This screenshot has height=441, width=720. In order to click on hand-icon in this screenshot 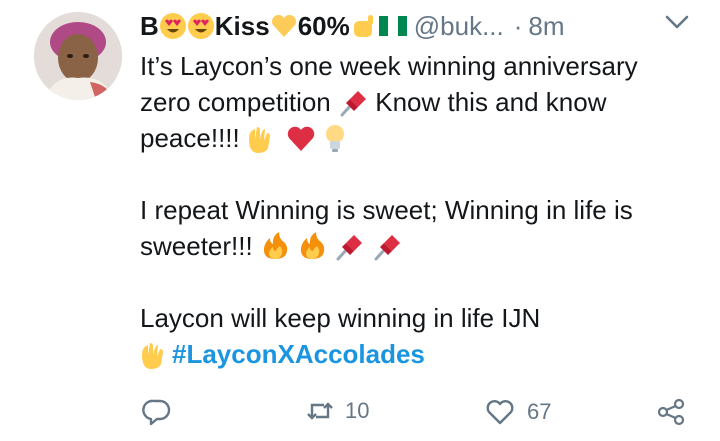, I will do `click(363, 26)`.